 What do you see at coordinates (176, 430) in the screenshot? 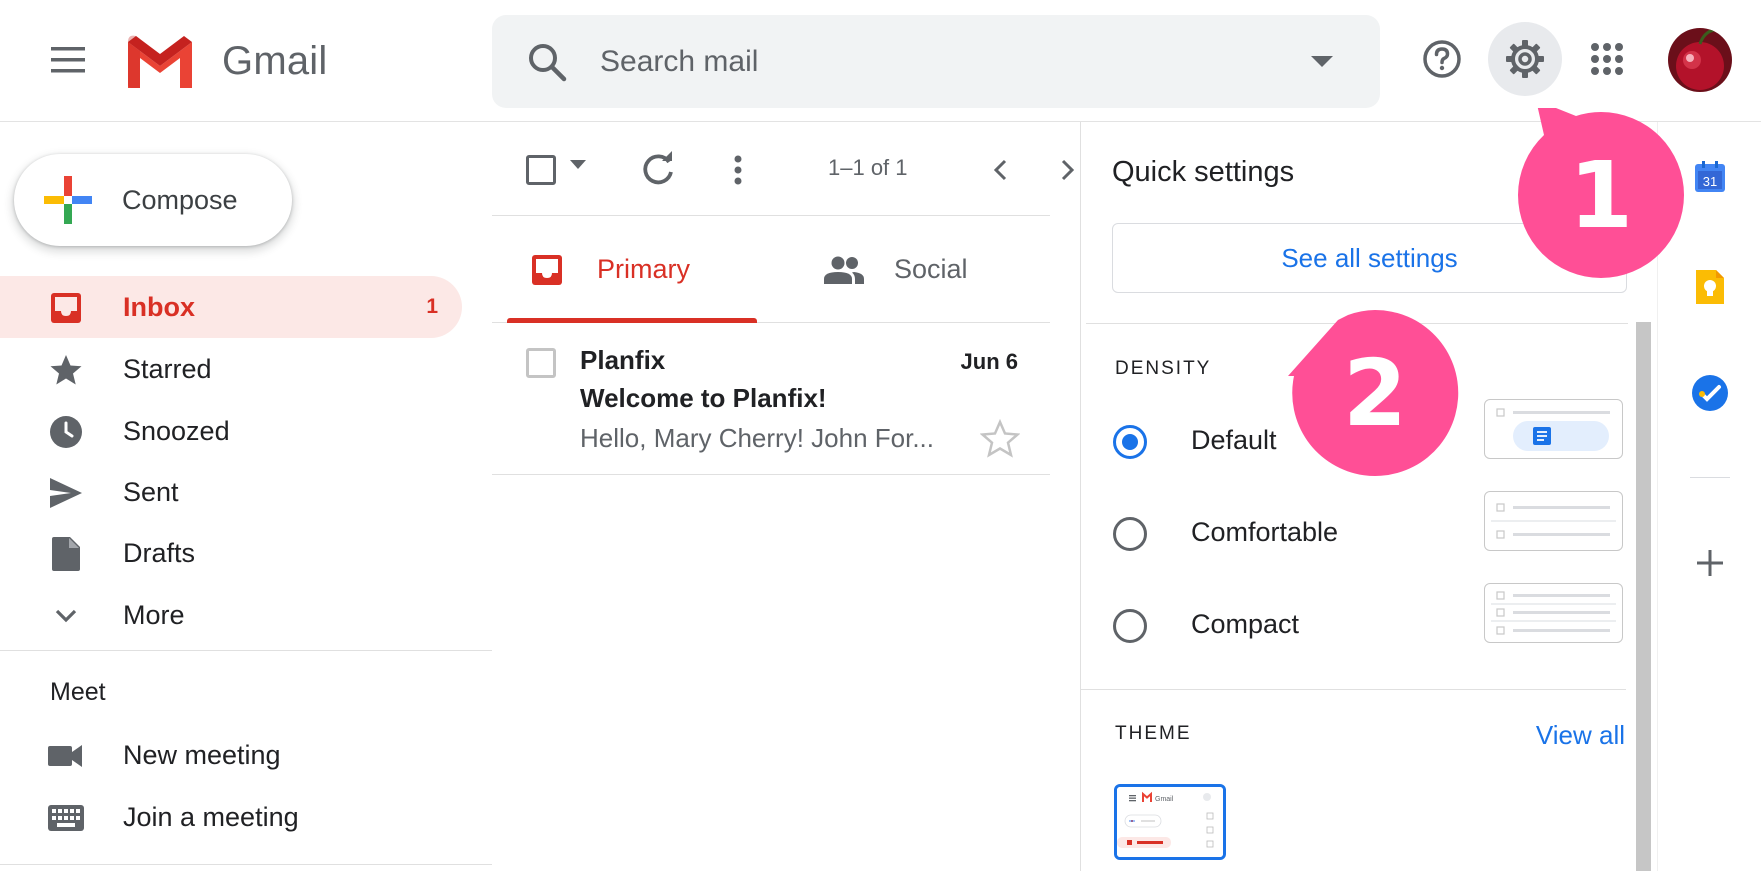
I see `sidebar-item-label: Snoozed` at bounding box center [176, 430].